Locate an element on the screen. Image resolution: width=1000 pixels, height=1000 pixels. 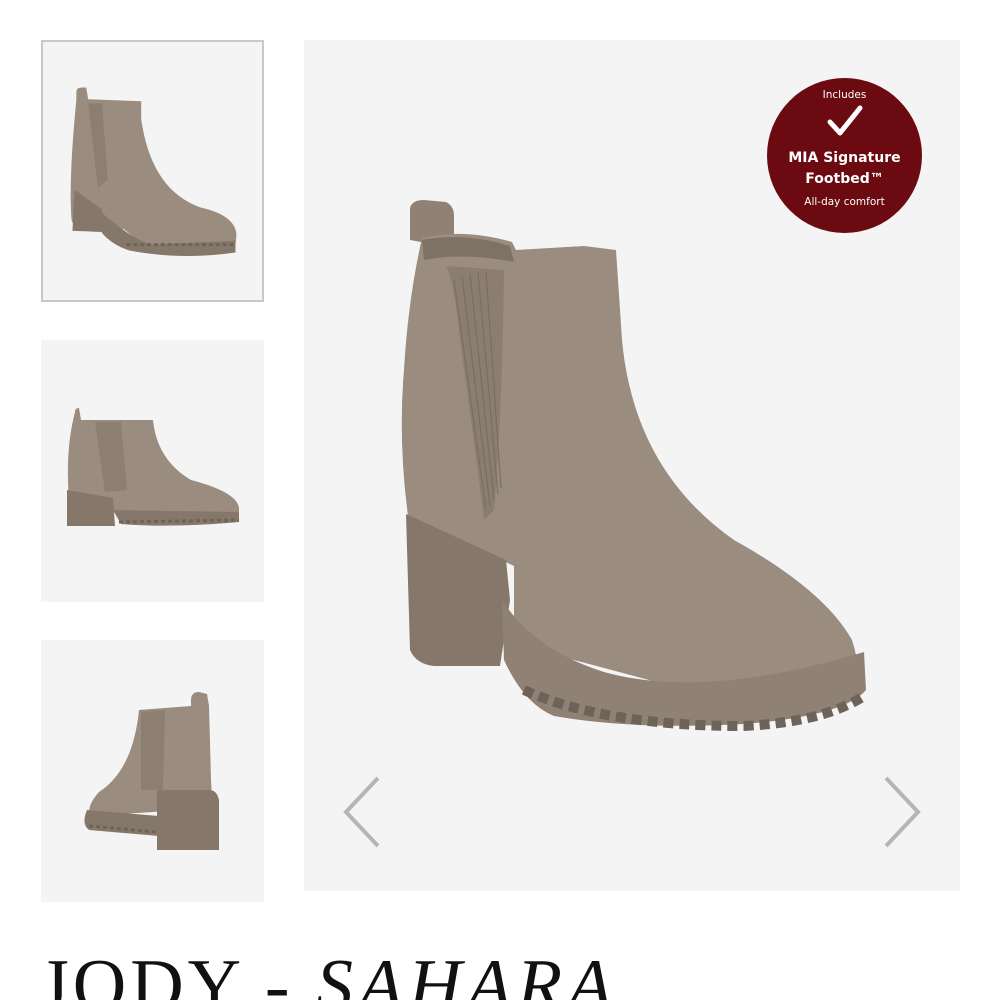
boot-thumbnail-side-image is located at coordinates (153, 467).